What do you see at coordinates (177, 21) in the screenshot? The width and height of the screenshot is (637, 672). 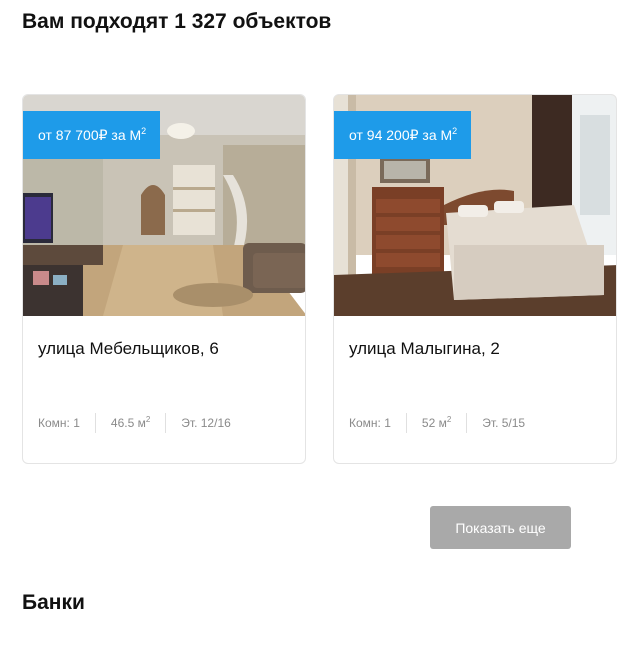 I see `results-count-heading: Вам подходят 1 327 объектов` at bounding box center [177, 21].